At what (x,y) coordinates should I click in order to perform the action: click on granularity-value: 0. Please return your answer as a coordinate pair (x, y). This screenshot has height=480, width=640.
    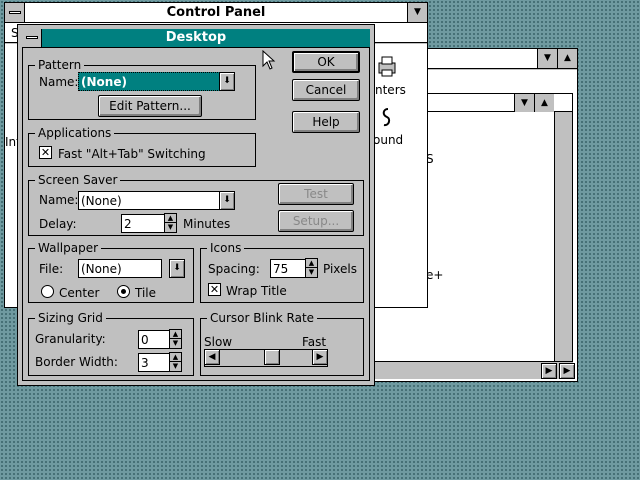
    Looking at the image, I should click on (145, 340).